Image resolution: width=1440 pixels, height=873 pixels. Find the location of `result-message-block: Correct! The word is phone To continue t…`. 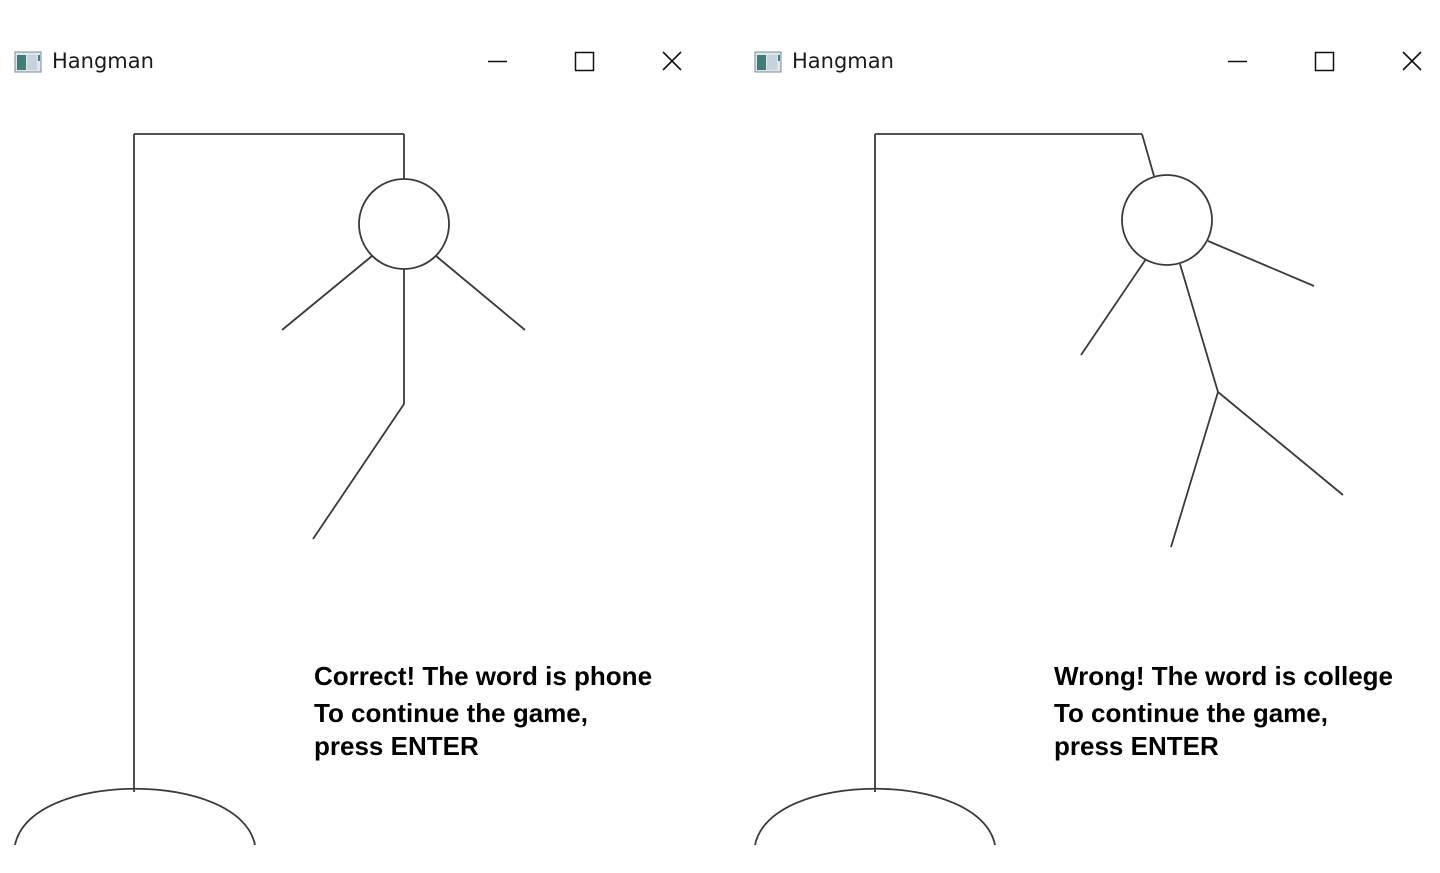

result-message-block: Correct! The word is phone To continue t… is located at coordinates (483, 711).